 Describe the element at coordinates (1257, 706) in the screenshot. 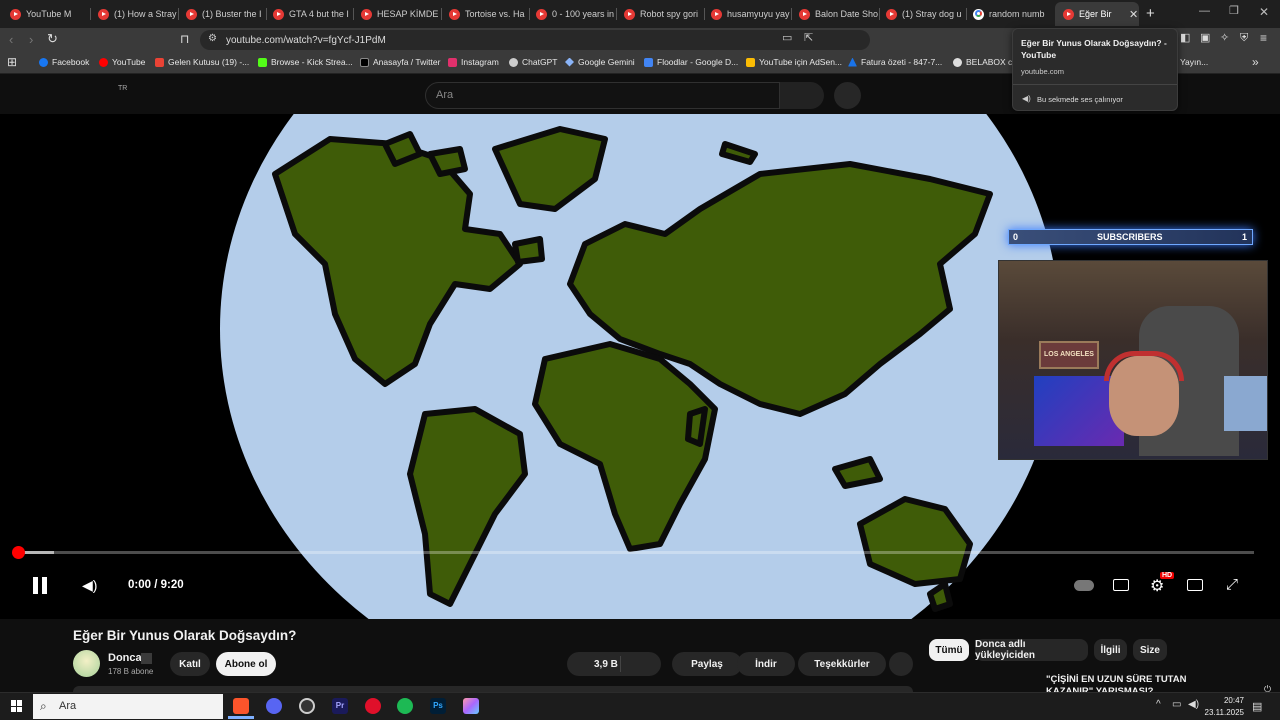

I see `notifications-icon: ▤` at that location.